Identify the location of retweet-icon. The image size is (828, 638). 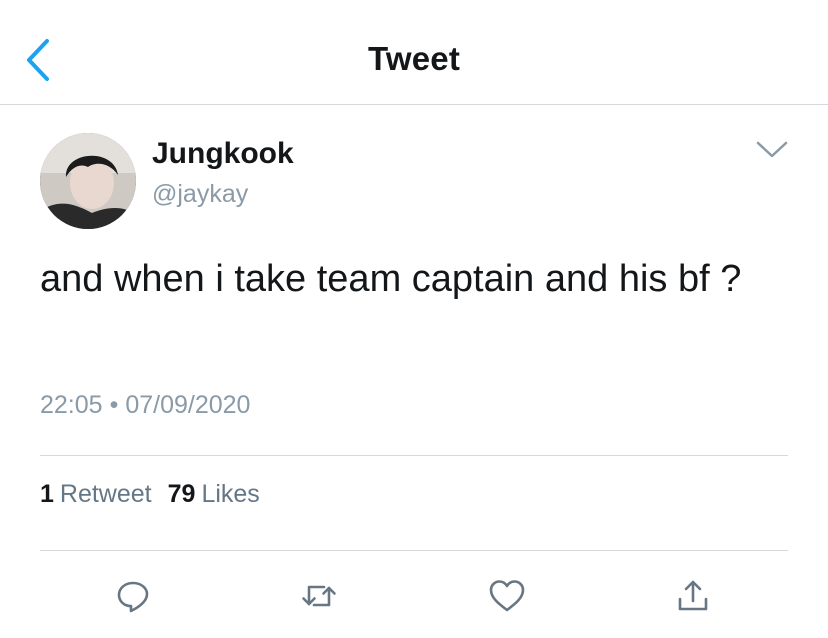
(319, 596).